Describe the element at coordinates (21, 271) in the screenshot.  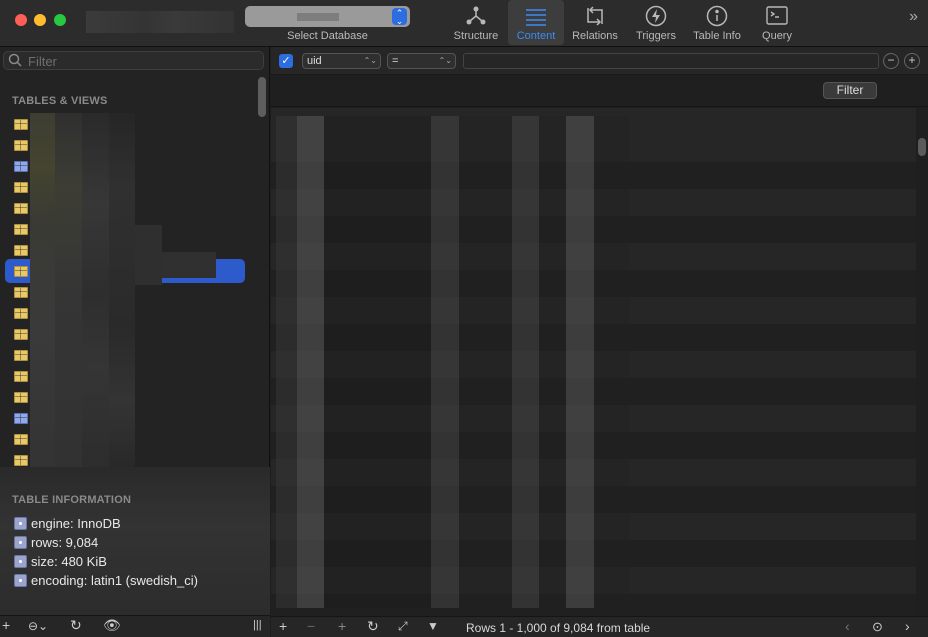
I see `table-icon-selected` at that location.